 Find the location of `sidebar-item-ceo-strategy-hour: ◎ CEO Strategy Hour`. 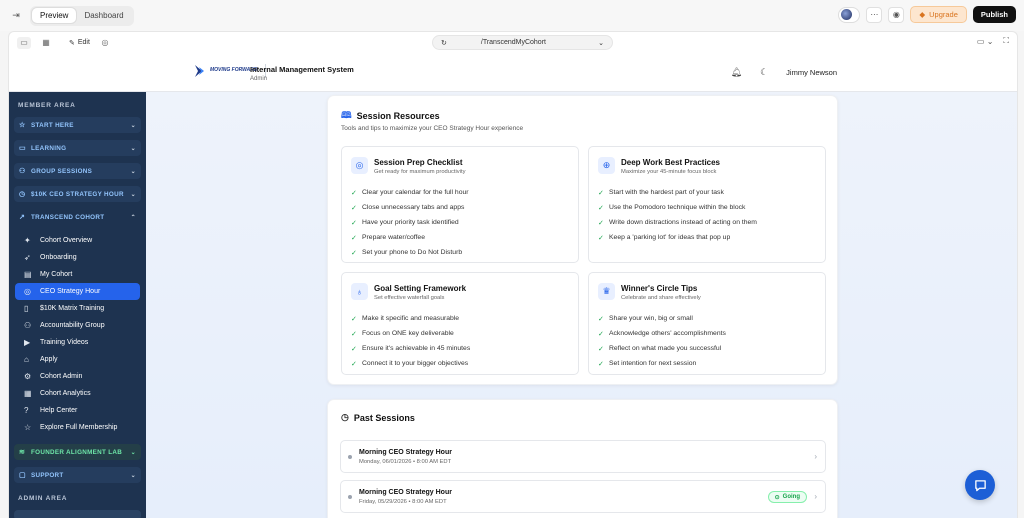

sidebar-item-ceo-strategy-hour: ◎ CEO Strategy Hour is located at coordinates (77, 291).